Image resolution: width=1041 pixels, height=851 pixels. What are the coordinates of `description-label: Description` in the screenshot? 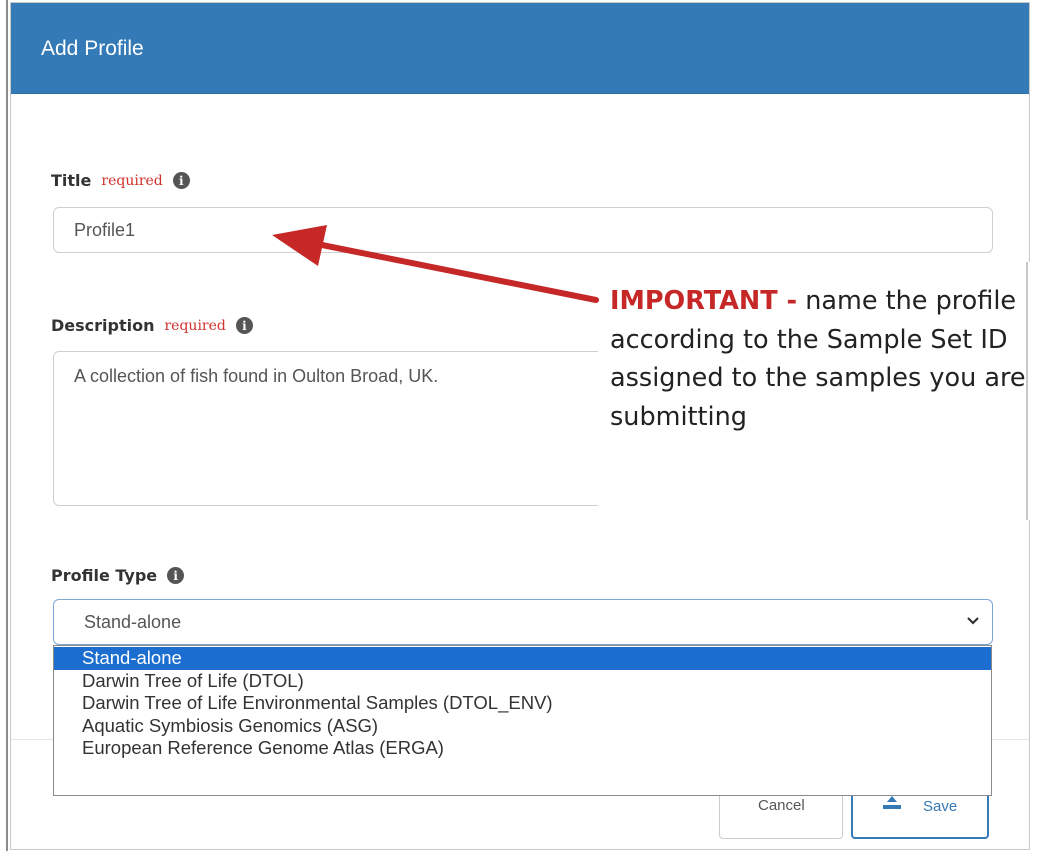 It's located at (103, 325).